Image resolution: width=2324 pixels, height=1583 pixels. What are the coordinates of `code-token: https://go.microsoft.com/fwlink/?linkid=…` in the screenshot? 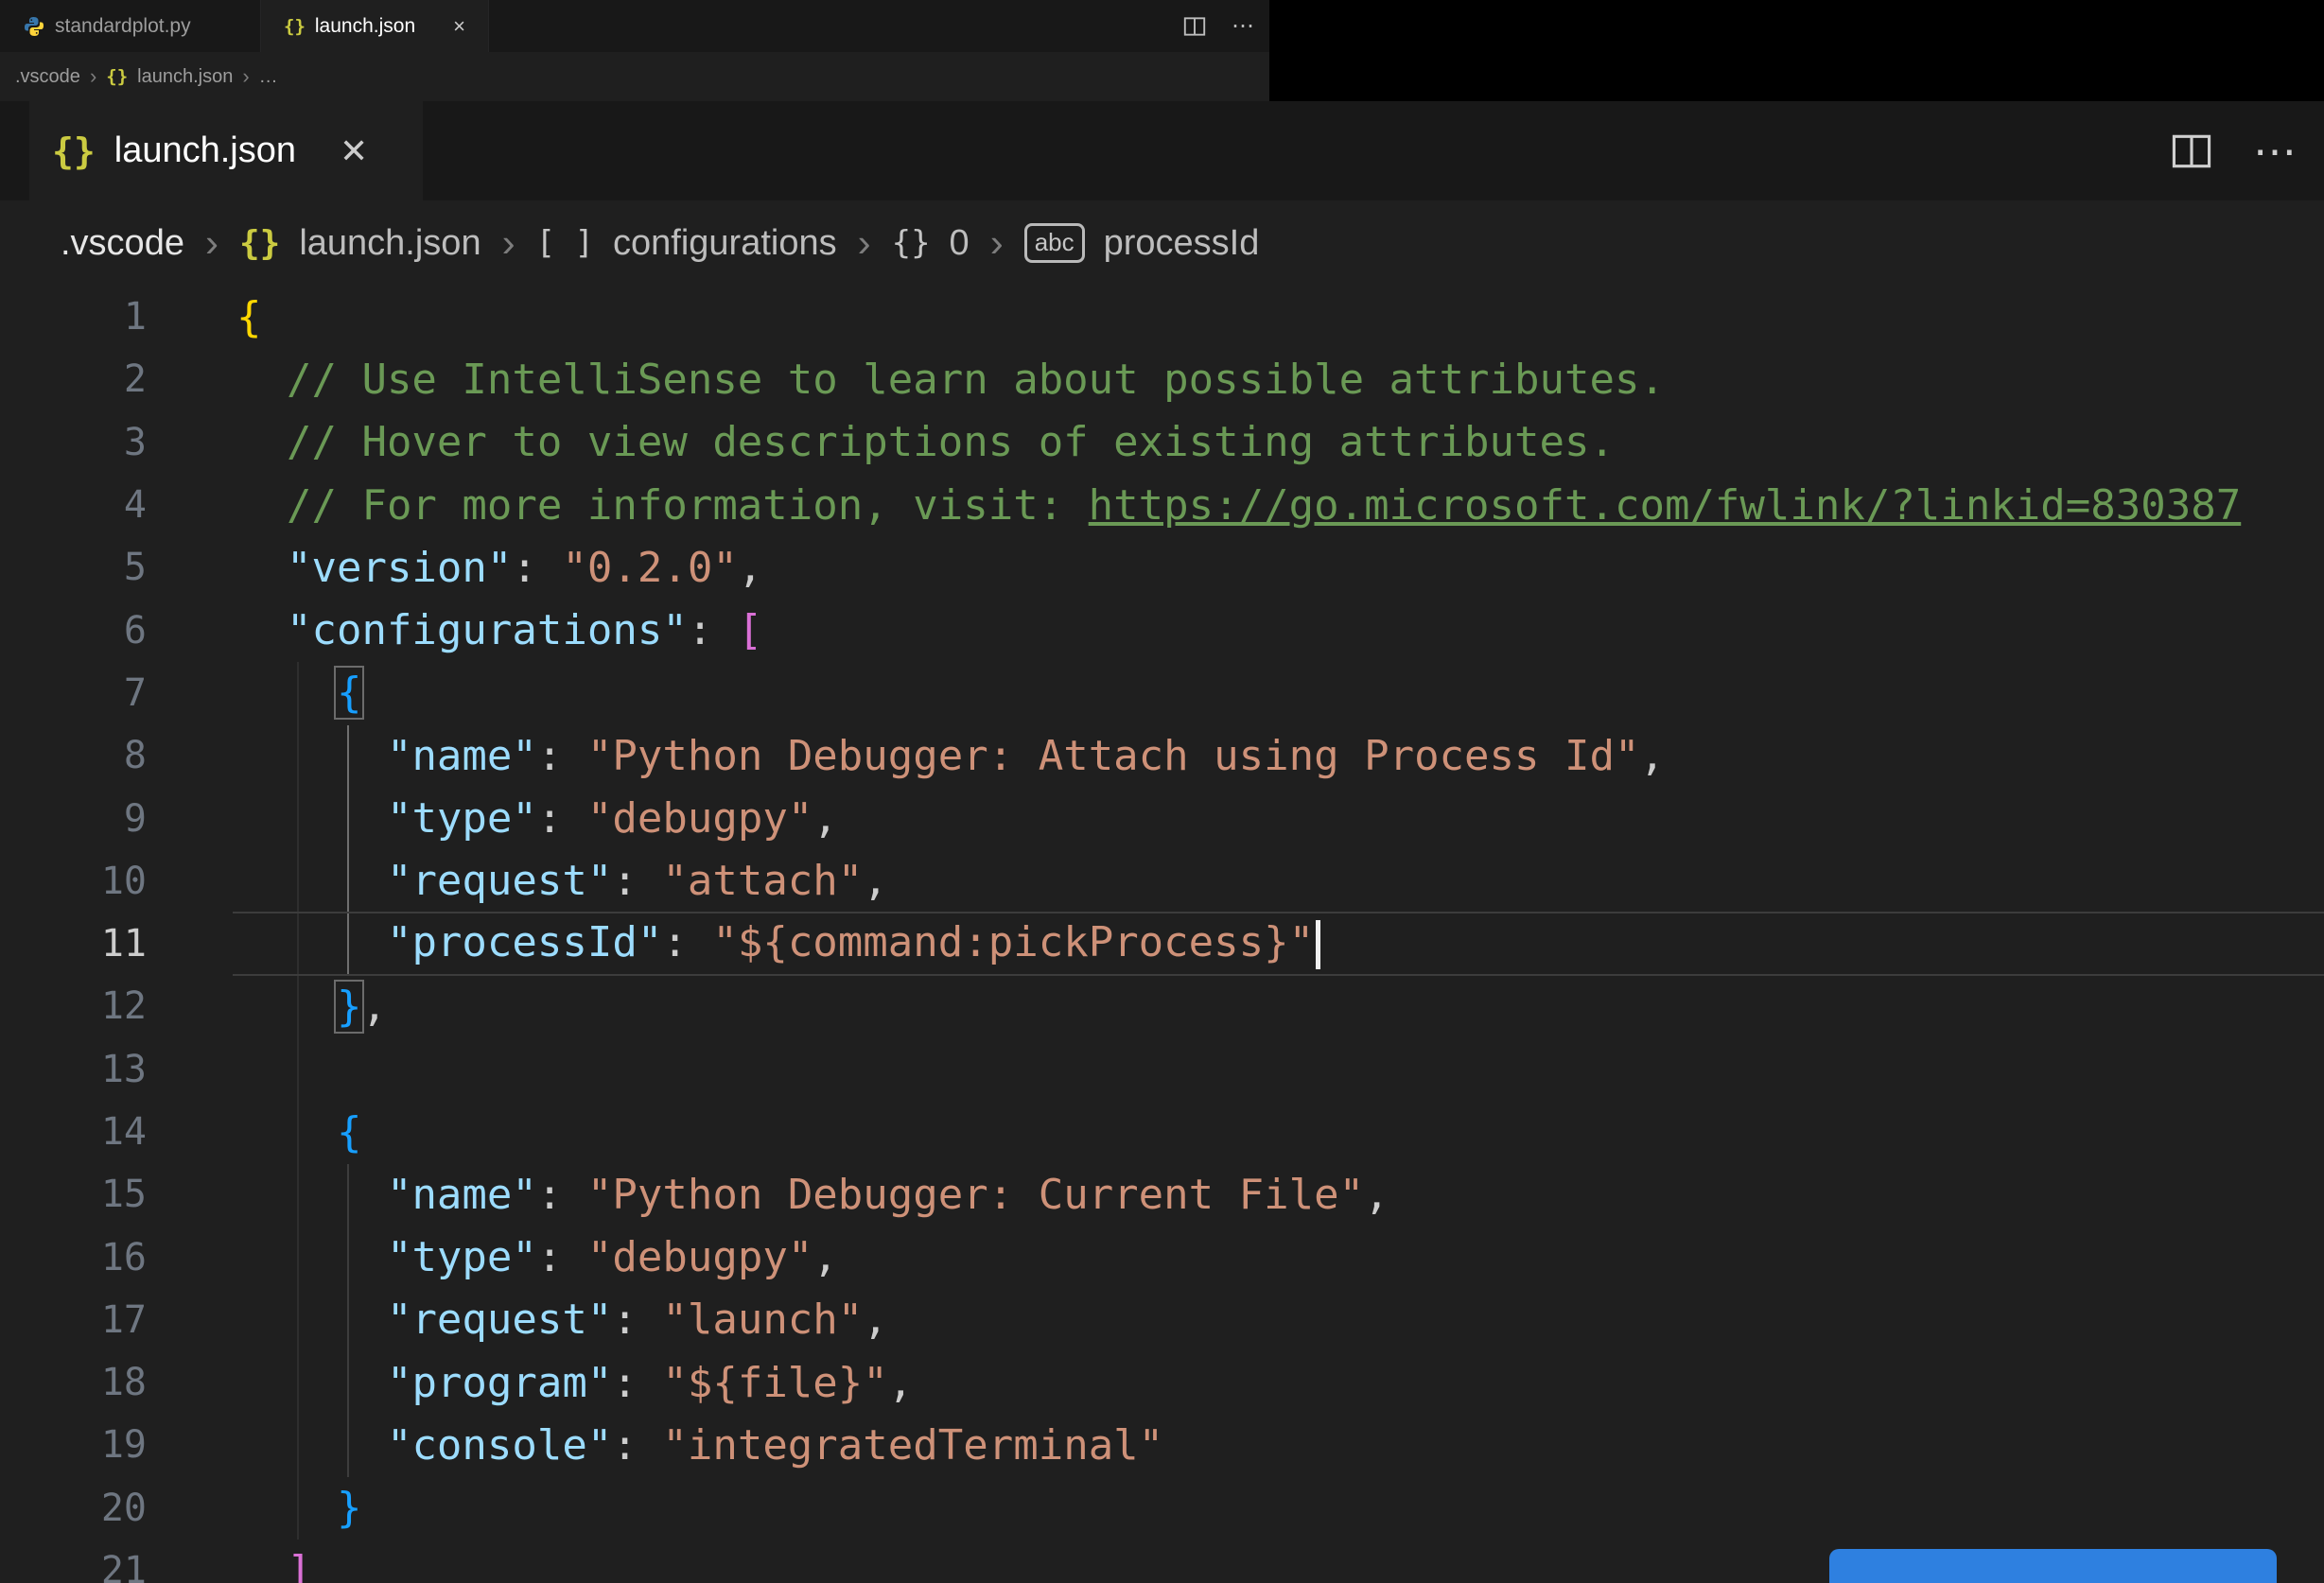 It's located at (1665, 505).